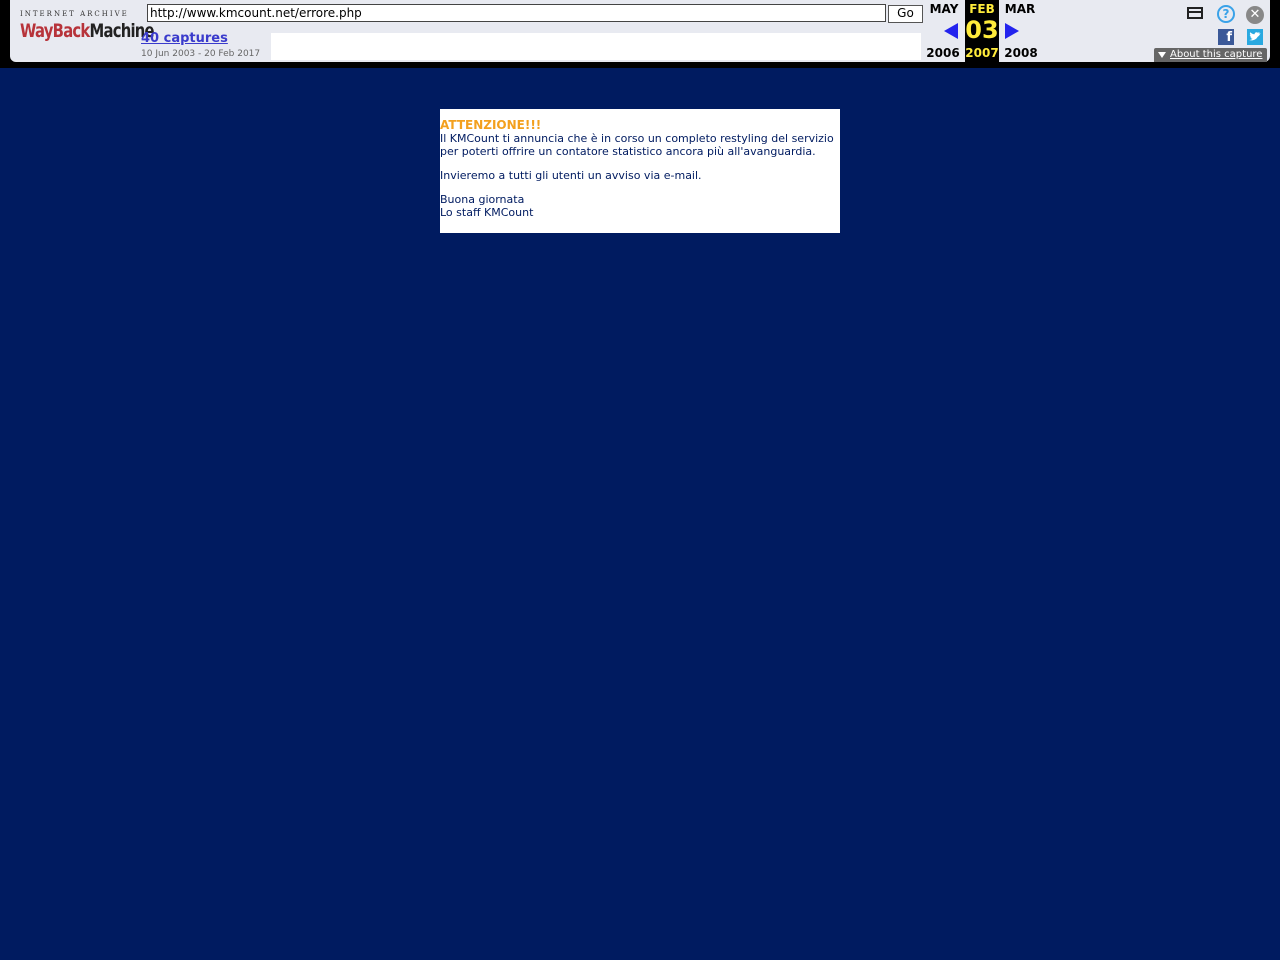 This screenshot has height=960, width=1280. I want to click on calendar-prev-year: 2006, so click(943, 53).